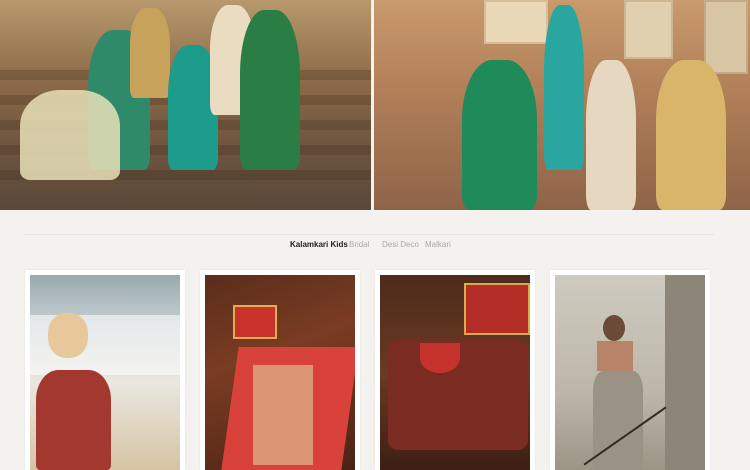 The width and height of the screenshot is (750, 470). I want to click on tab-bridal: Bridal, so click(359, 244).